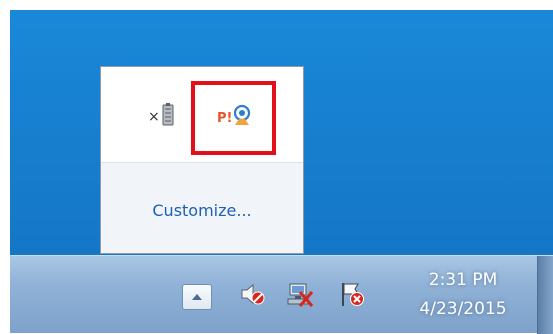 Image resolution: width=553 pixels, height=334 pixels. What do you see at coordinates (233, 118) in the screenshot?
I see `highlight-annotation` at bounding box center [233, 118].